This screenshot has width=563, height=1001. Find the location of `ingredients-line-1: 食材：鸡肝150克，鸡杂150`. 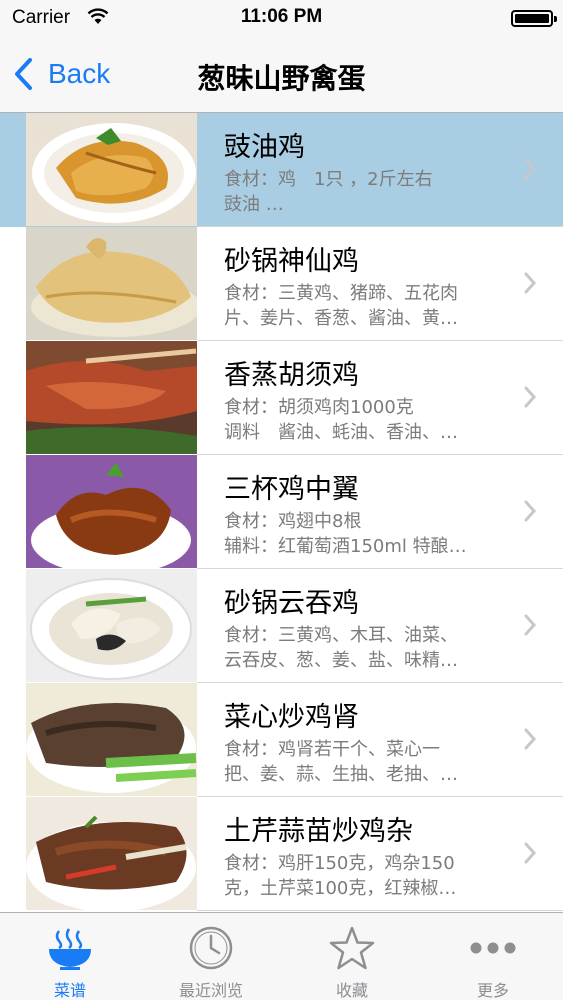

ingredients-line-1: 食材：鸡肝150克，鸡杂150 is located at coordinates (339, 863).